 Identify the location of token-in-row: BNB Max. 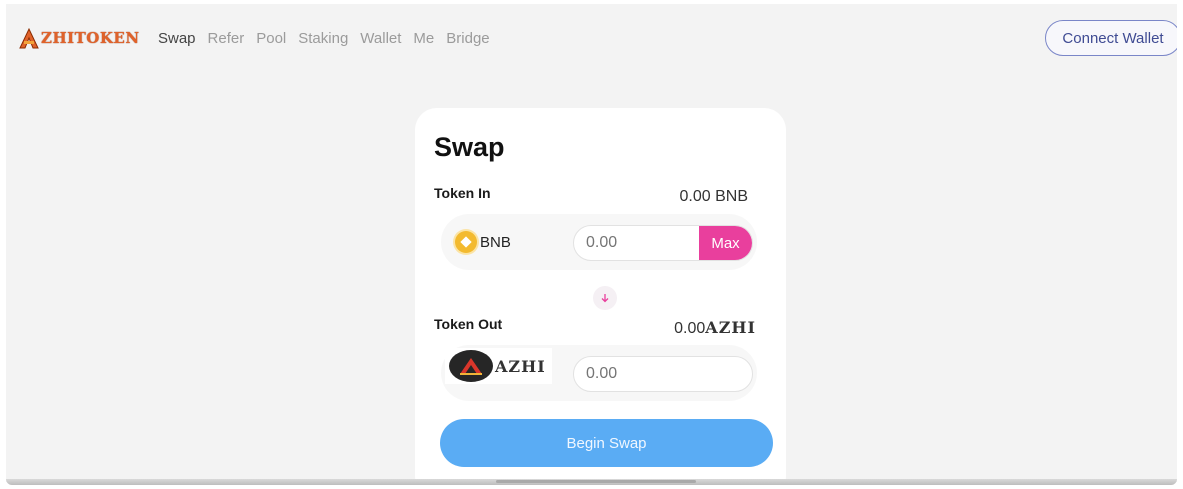
(599, 242).